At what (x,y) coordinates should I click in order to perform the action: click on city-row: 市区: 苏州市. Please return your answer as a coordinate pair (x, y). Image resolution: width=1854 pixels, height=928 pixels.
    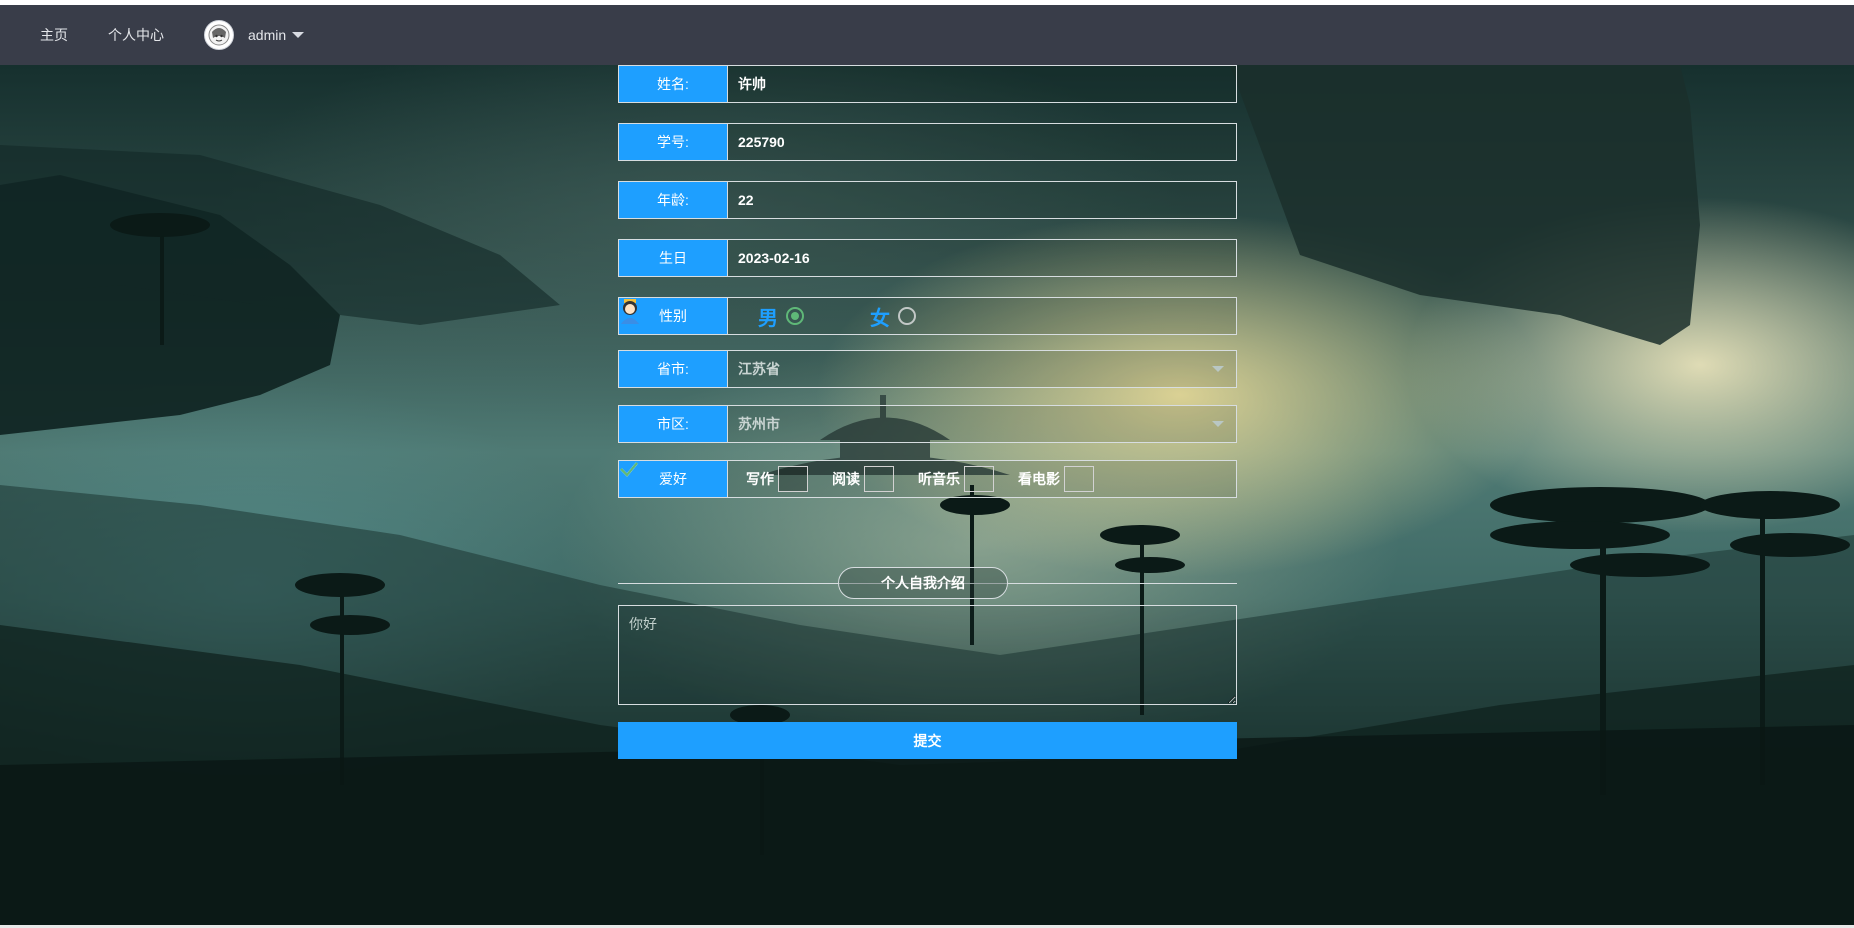
    Looking at the image, I should click on (927, 424).